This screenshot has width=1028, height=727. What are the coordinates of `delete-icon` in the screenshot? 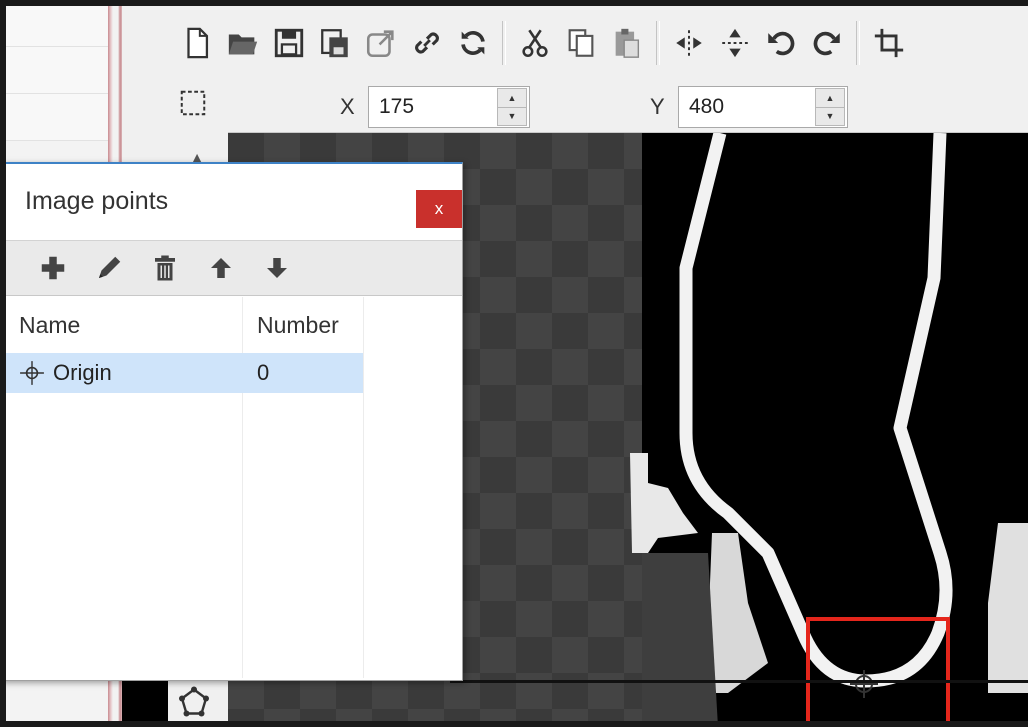 It's located at (165, 268).